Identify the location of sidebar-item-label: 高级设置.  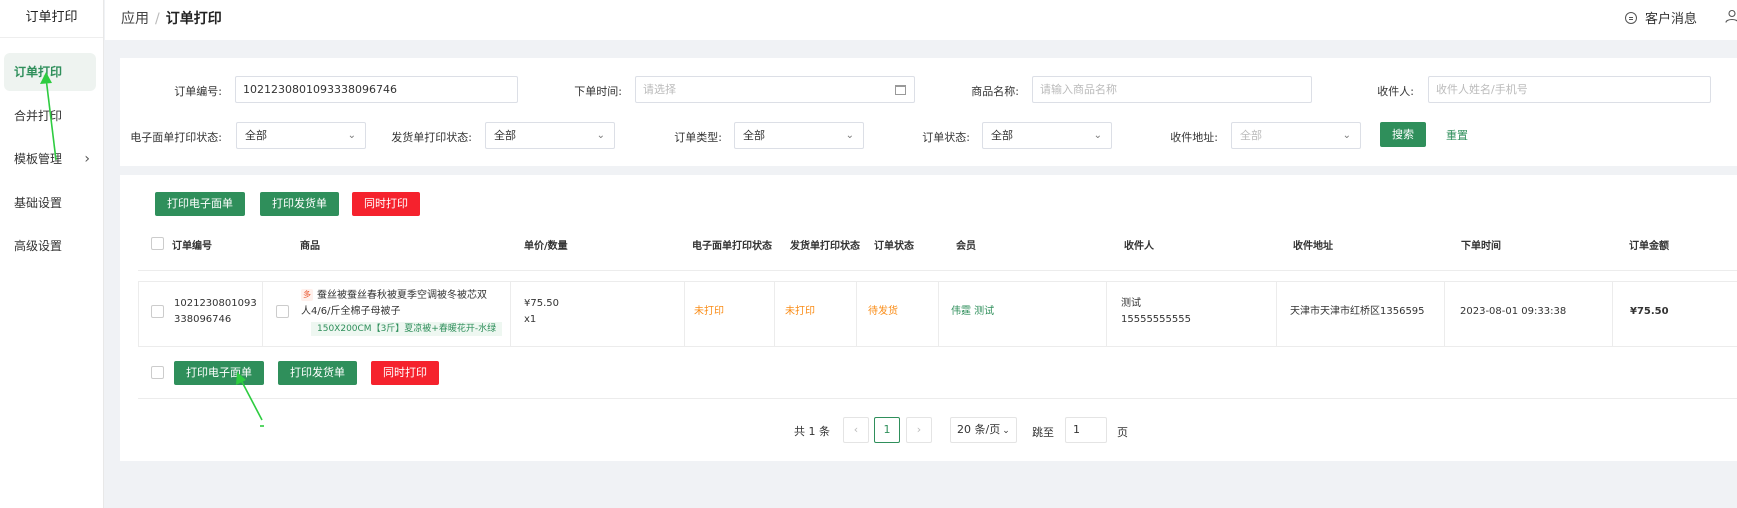
(38, 246).